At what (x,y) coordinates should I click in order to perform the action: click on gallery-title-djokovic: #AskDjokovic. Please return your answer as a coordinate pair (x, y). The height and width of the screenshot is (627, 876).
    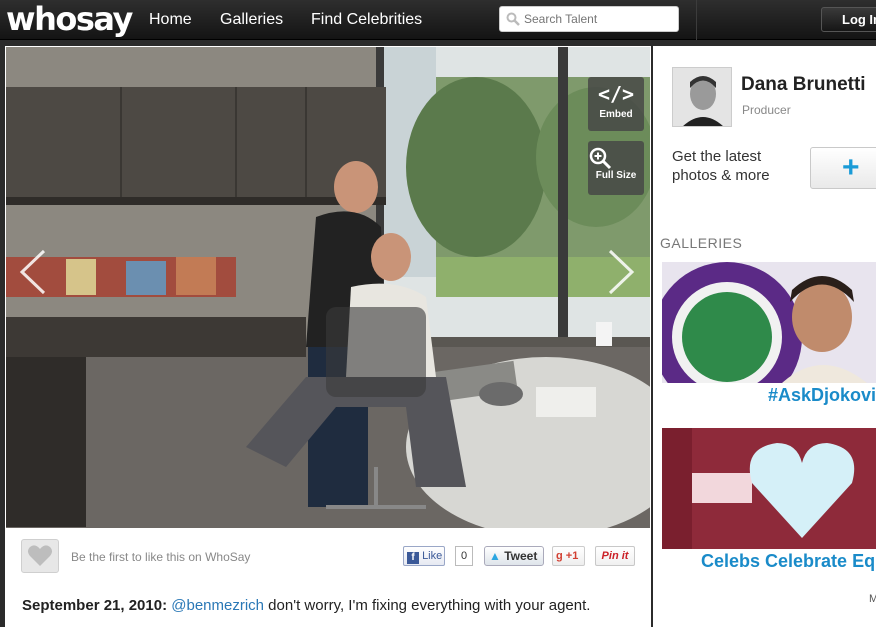
    Looking at the image, I should click on (822, 395).